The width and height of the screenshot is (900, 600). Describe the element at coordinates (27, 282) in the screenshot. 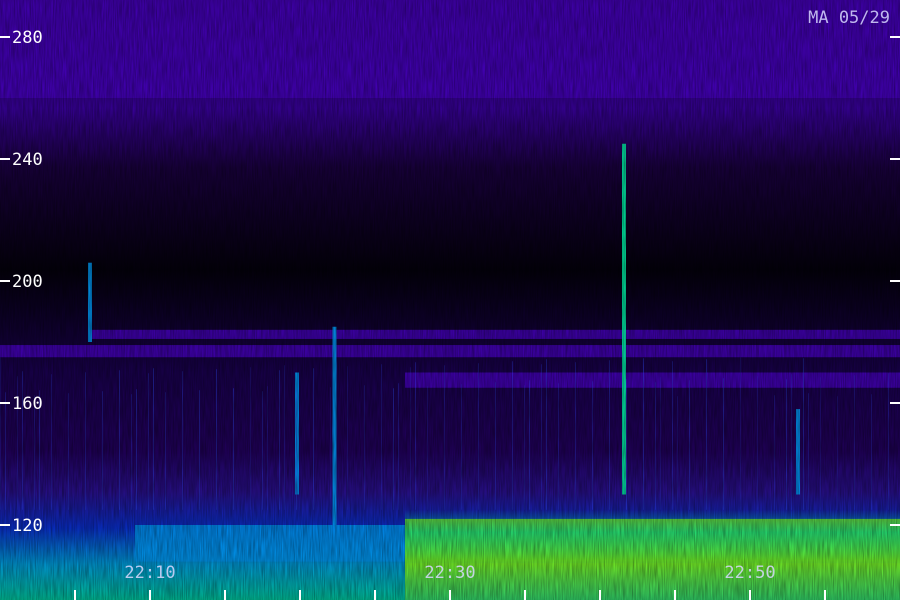

I see `y-tick-label: 200` at that location.